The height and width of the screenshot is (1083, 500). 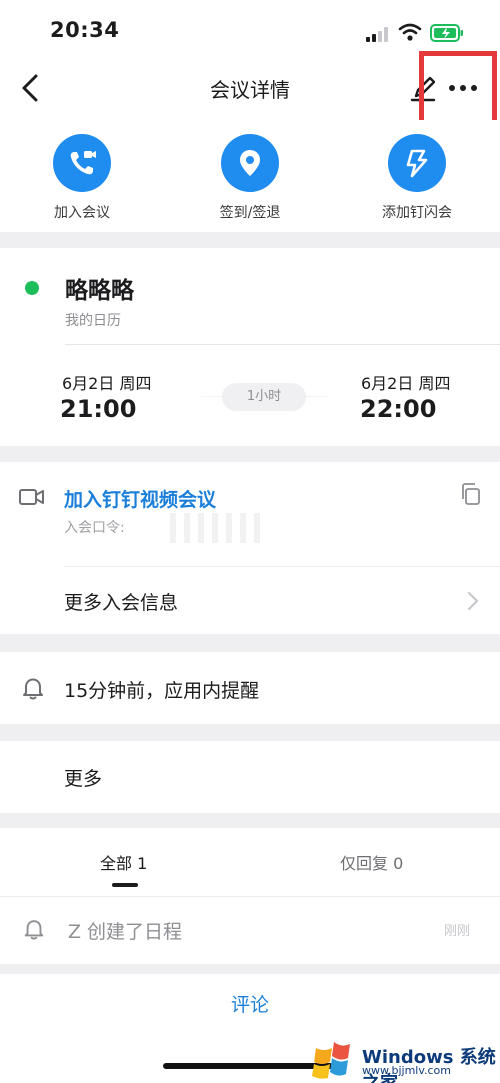 I want to click on watermark-brand: Windows 系统之家, so click(x=429, y=1065).